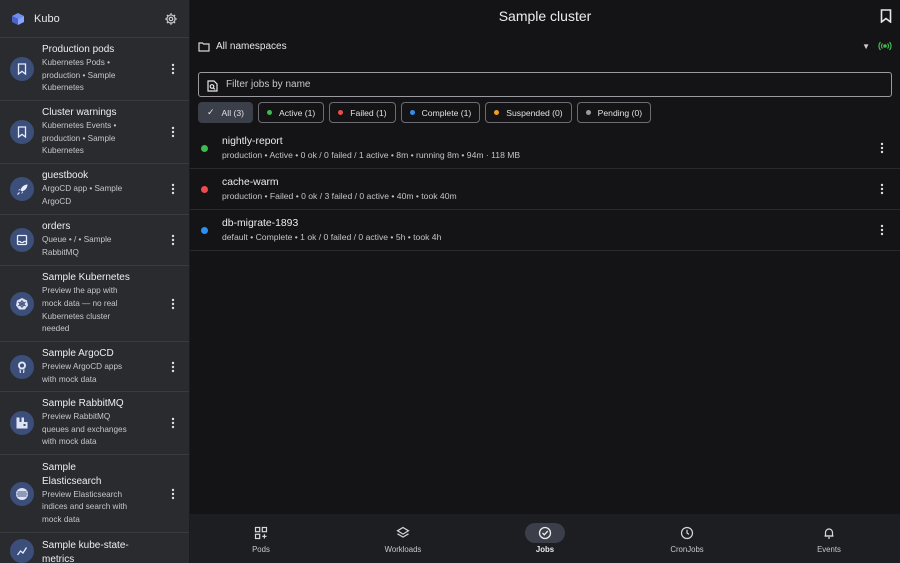 The width and height of the screenshot is (900, 563). Describe the element at coordinates (94, 240) in the screenshot. I see `sidebar-item: orders Queue • / • Sample RabbitMQ` at that location.